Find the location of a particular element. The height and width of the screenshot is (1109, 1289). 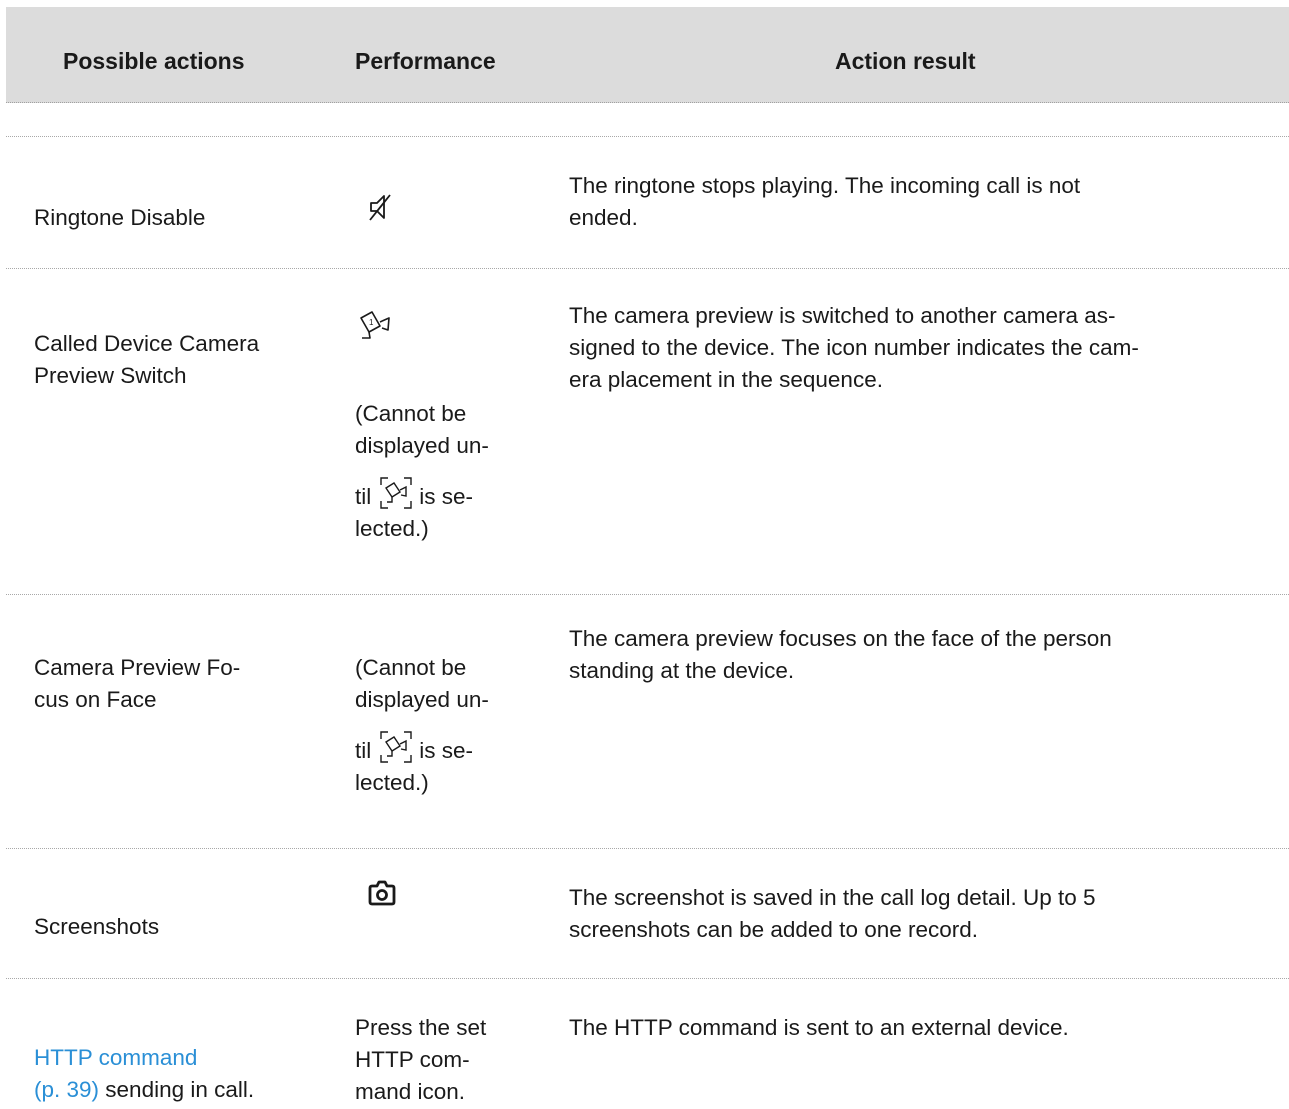

row4-action: Screenshots is located at coordinates (97, 926).